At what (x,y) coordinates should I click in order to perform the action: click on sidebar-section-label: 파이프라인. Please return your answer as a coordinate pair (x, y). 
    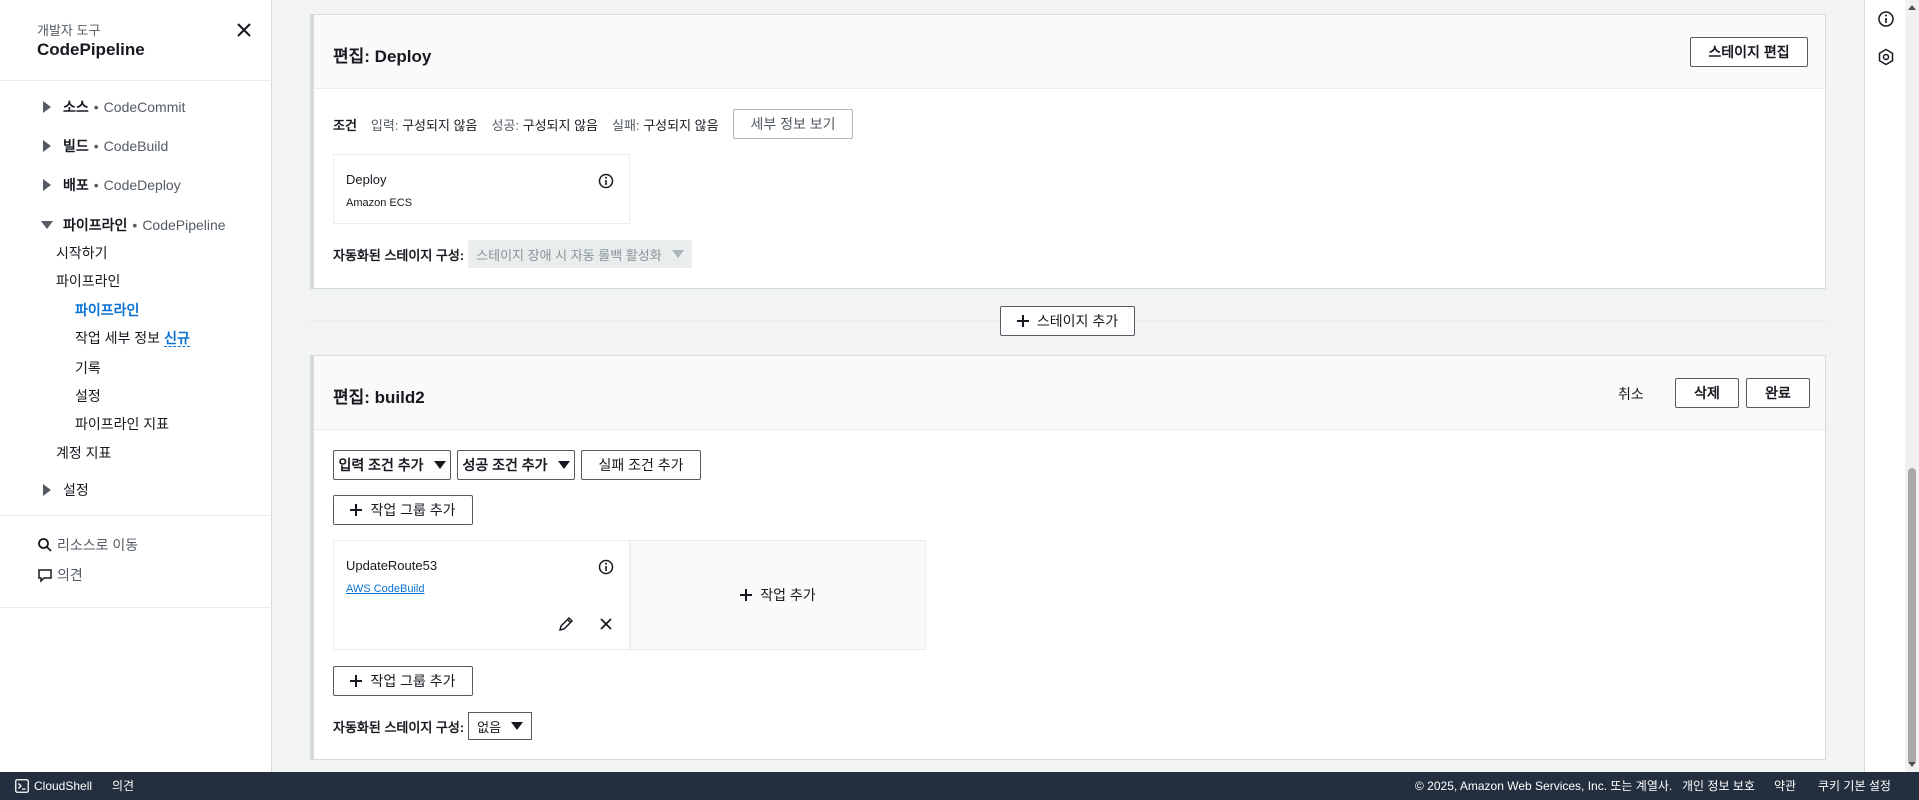
    Looking at the image, I should click on (95, 225).